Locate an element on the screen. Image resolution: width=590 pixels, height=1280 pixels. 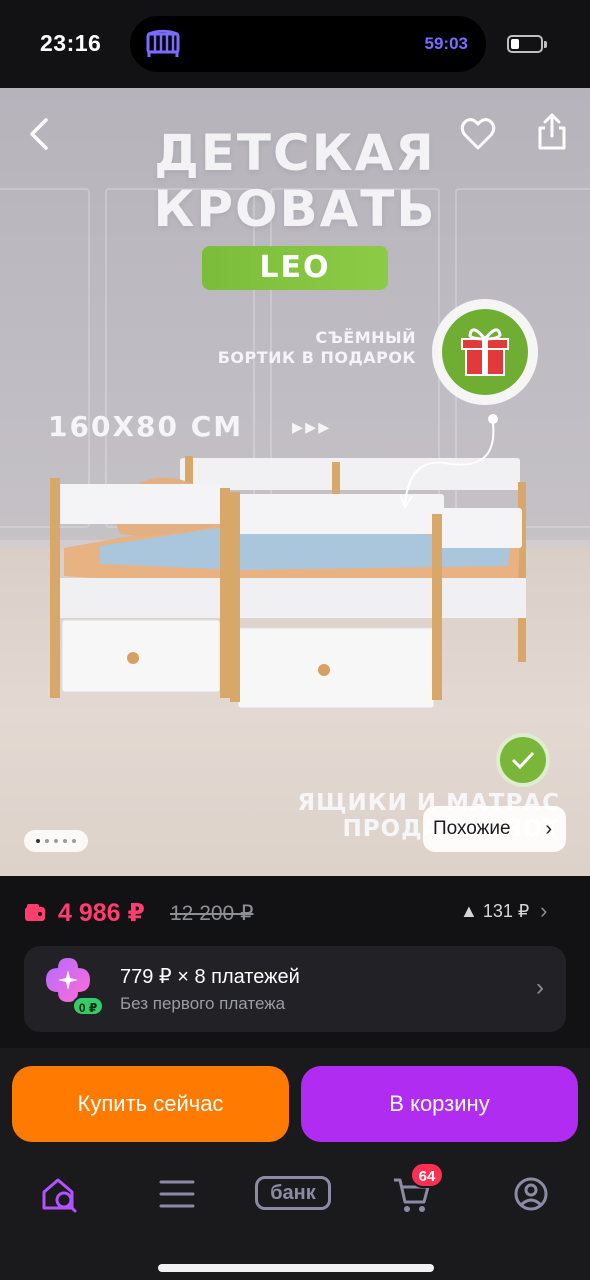
bank-icon: банк is located at coordinates (294, 1194).